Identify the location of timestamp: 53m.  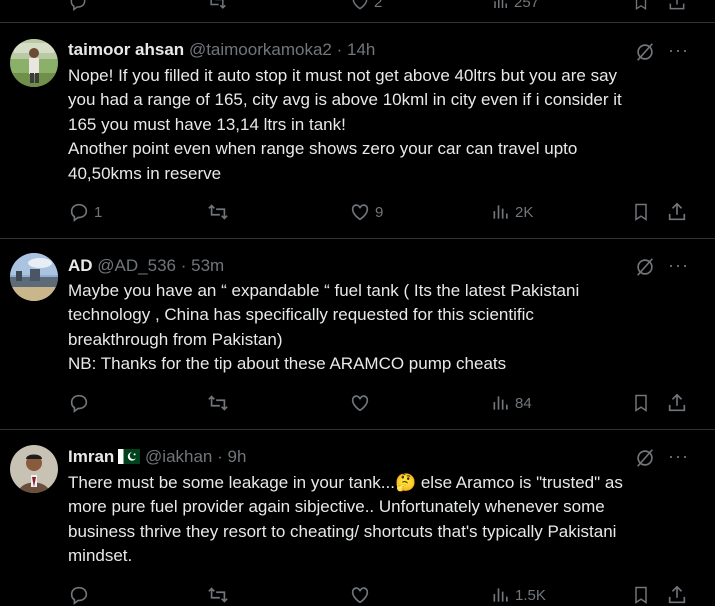
(207, 265).